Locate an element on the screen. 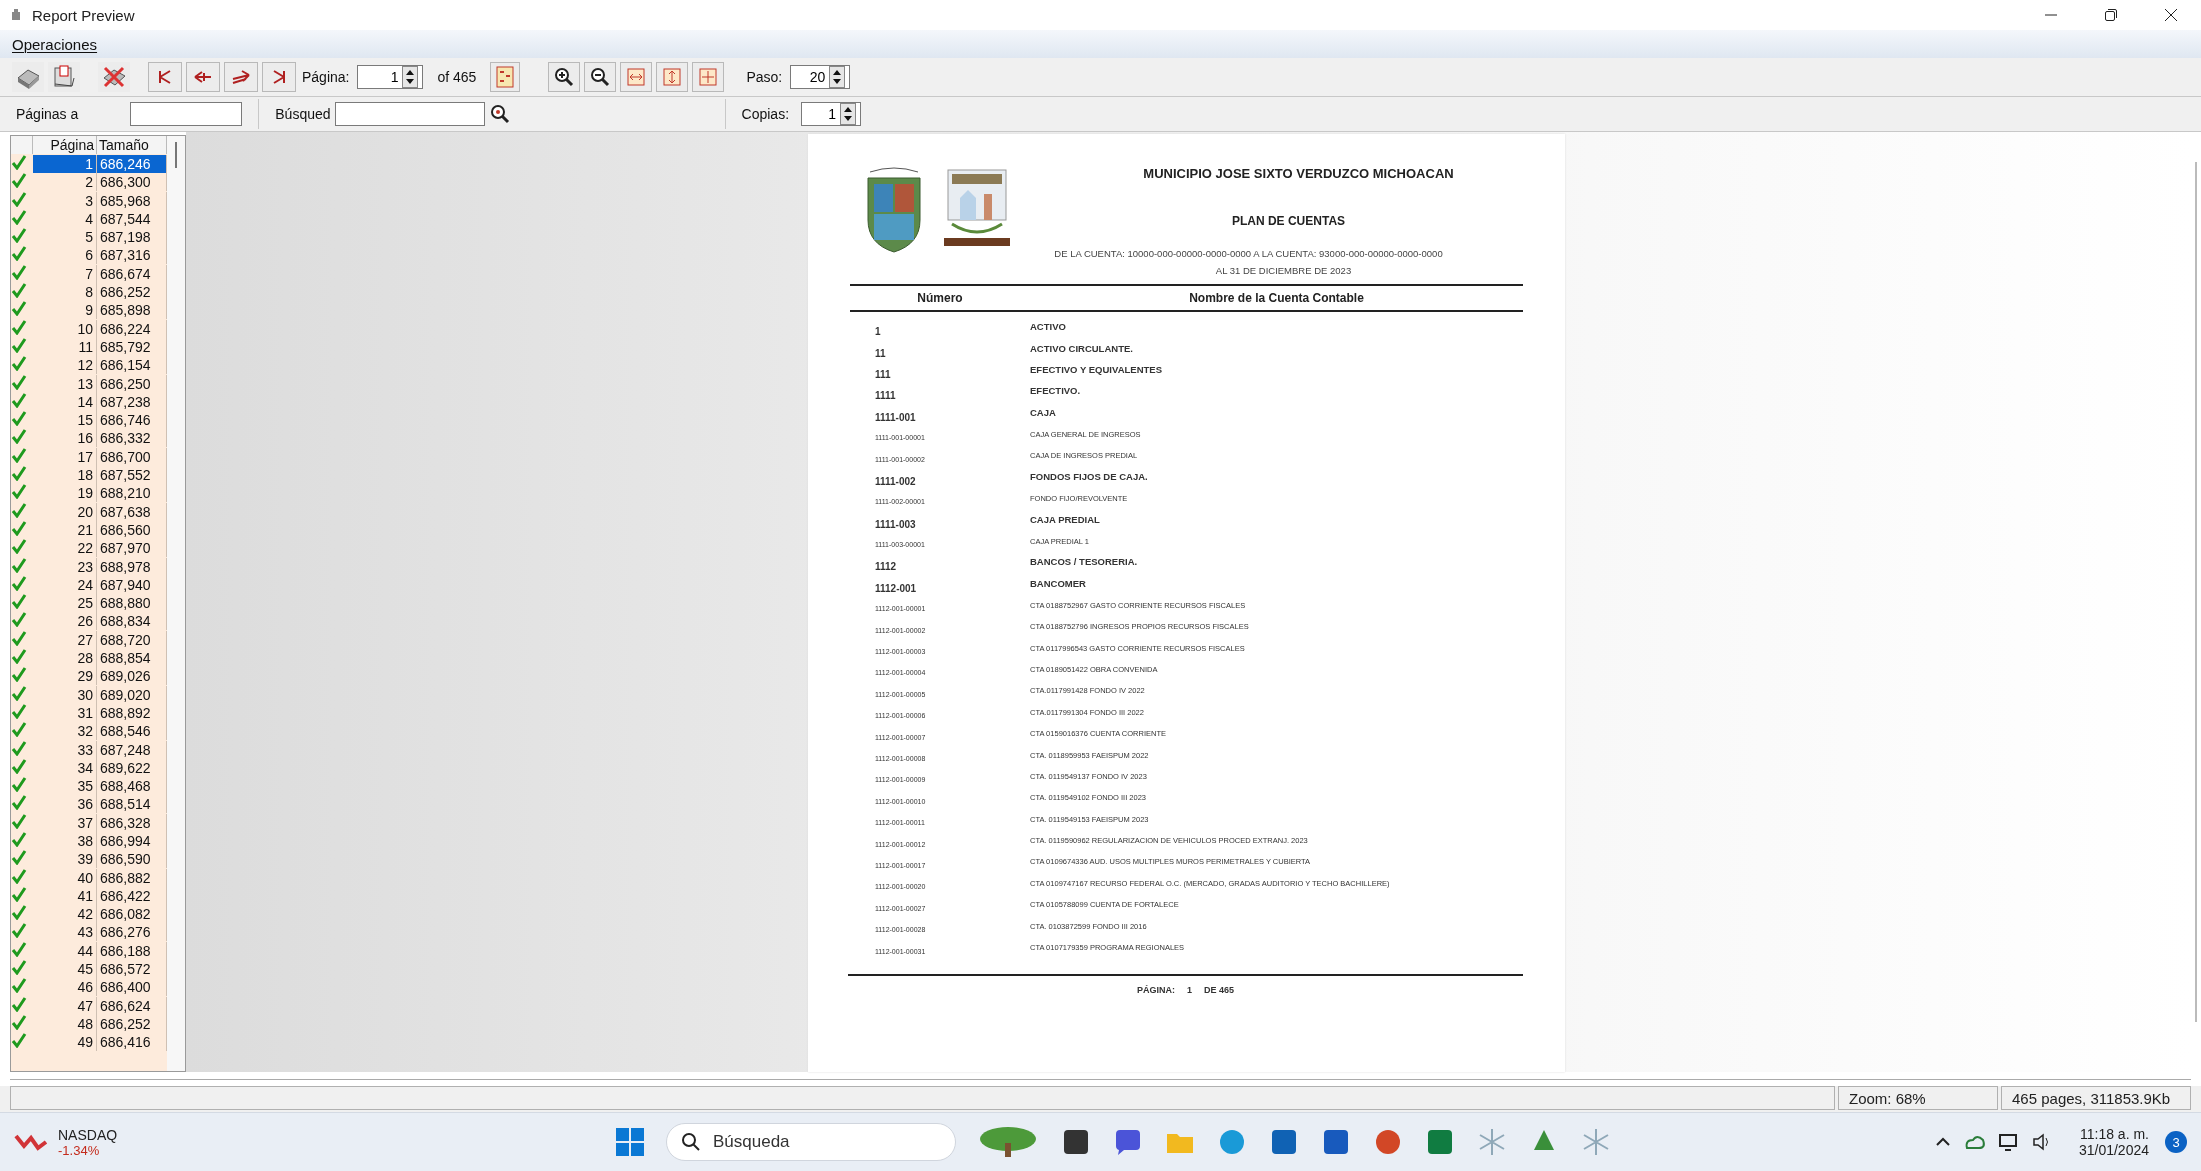  page-total-label: of 465 is located at coordinates (457, 77).